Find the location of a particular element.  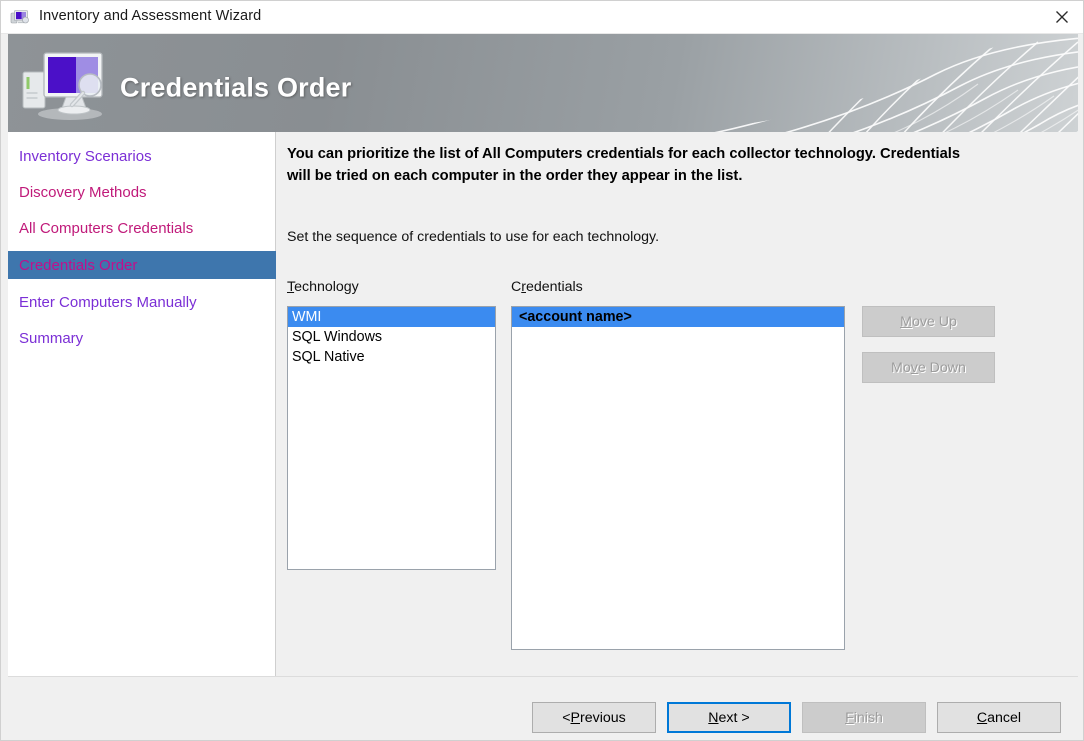

sidebar-item-enter-computers-manually: Enter Computers Manually is located at coordinates (144, 302).